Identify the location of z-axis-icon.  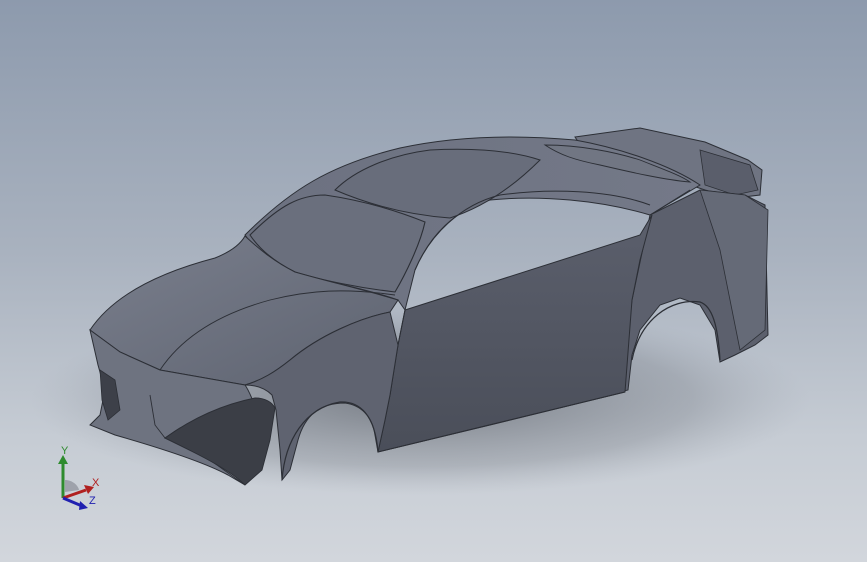
(72, 502).